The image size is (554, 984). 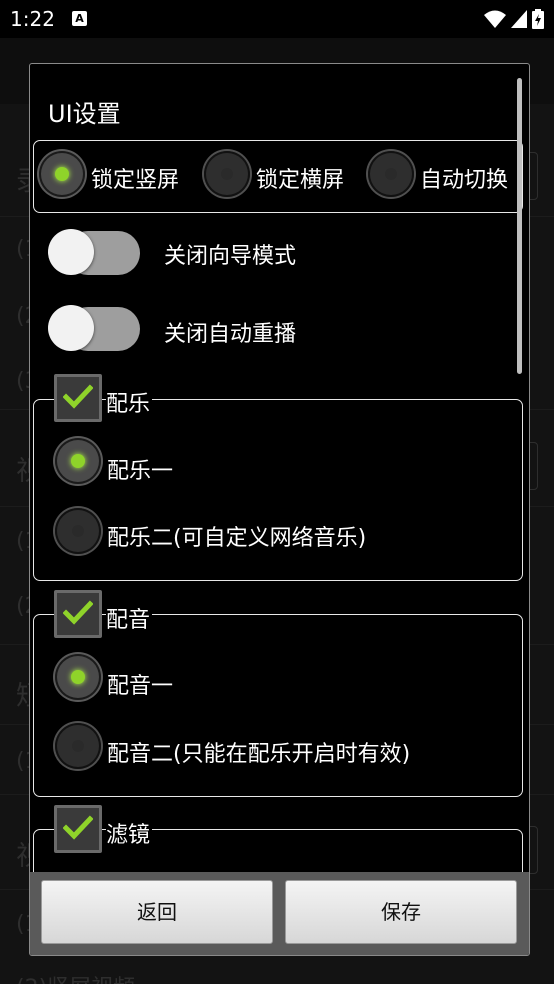 What do you see at coordinates (78, 746) in the screenshot?
I see `radio-dubbing-two` at bounding box center [78, 746].